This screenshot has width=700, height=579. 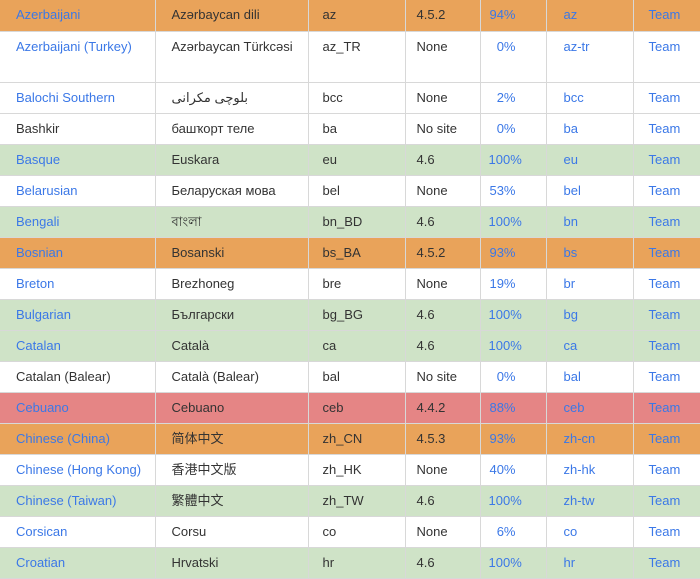 What do you see at coordinates (37, 221) in the screenshot?
I see `language-name: Bengali` at bounding box center [37, 221].